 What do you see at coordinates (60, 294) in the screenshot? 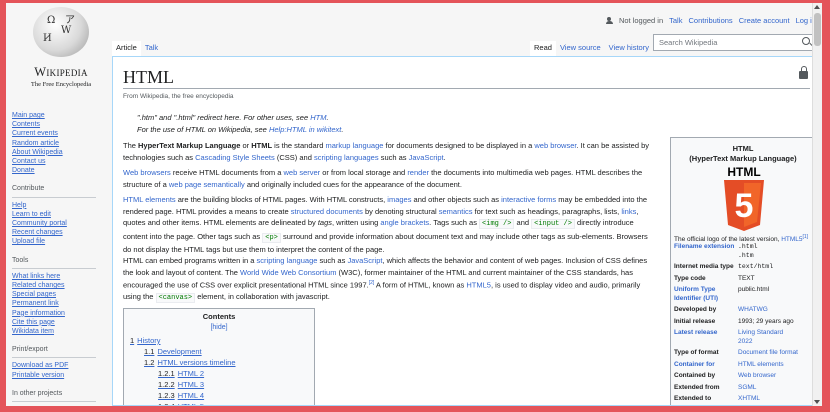
I see `sidebar-tools-link: Special pages` at bounding box center [60, 294].